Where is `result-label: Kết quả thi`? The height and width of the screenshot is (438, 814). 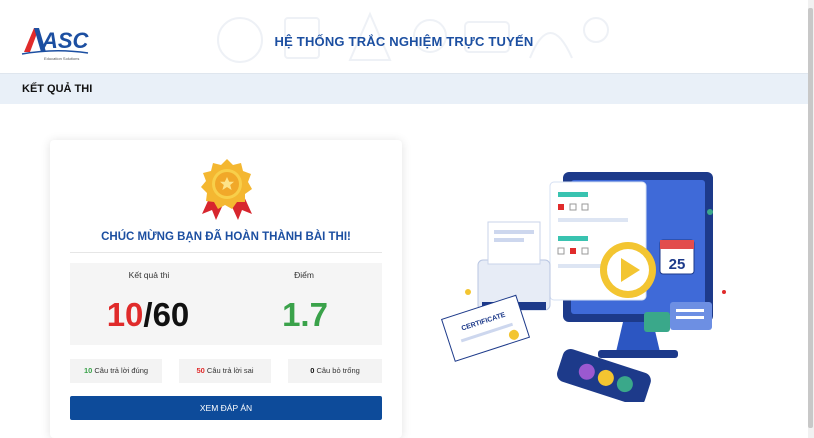 result-label: Kết quả thi is located at coordinates (149, 275).